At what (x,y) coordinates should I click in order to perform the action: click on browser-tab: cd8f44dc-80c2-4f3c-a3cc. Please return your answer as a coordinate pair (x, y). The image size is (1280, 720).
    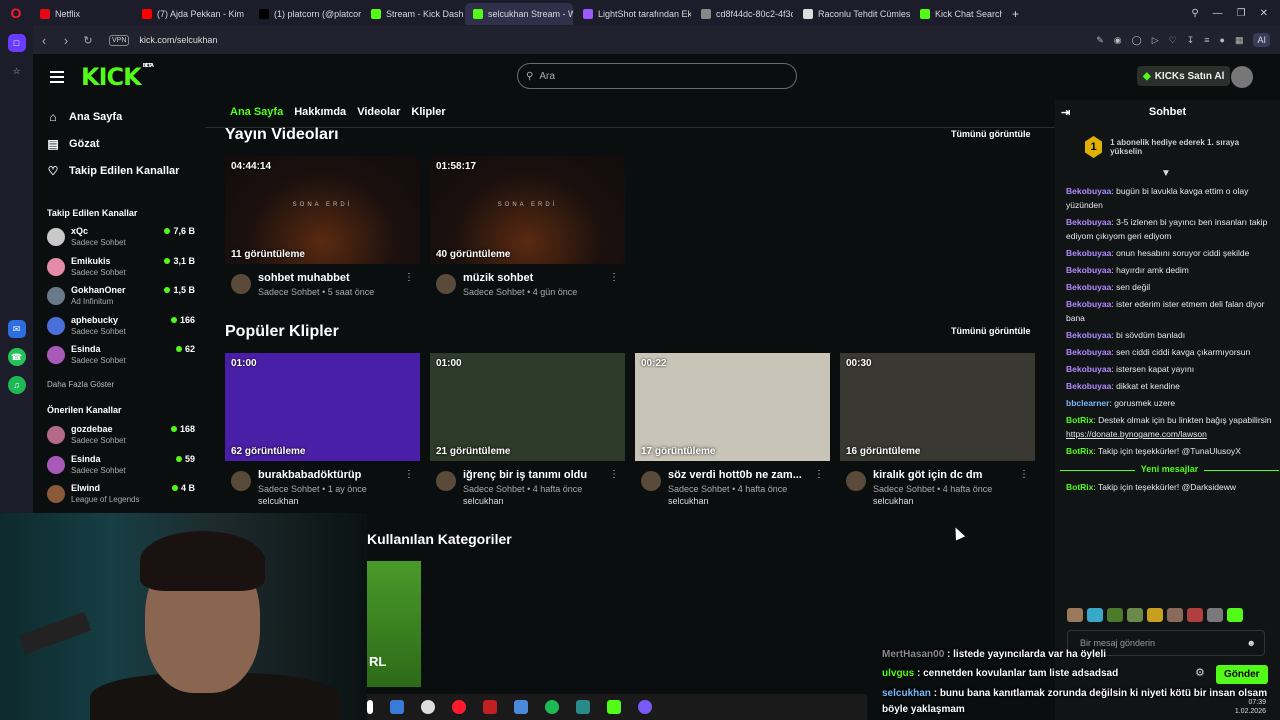
    Looking at the image, I should click on (743, 14).